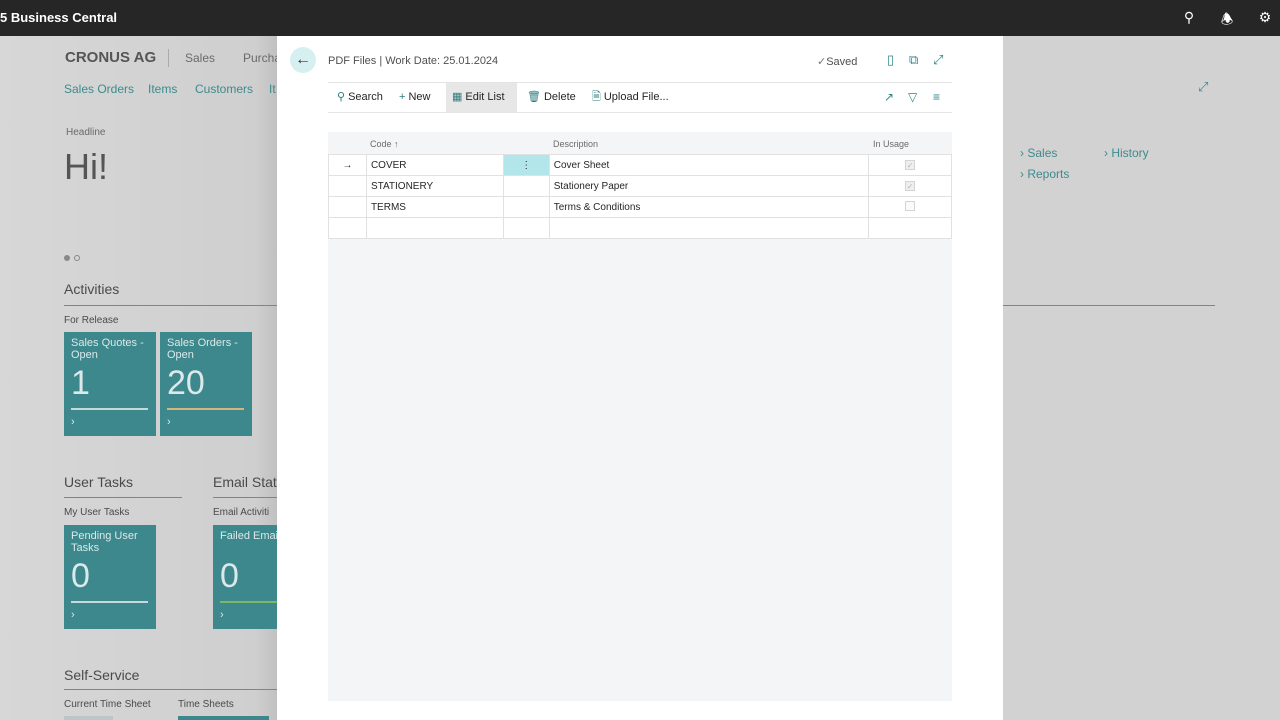 The height and width of the screenshot is (720, 1280). I want to click on table-row: STATIONERY Stationery Paper ✓, so click(640, 186).